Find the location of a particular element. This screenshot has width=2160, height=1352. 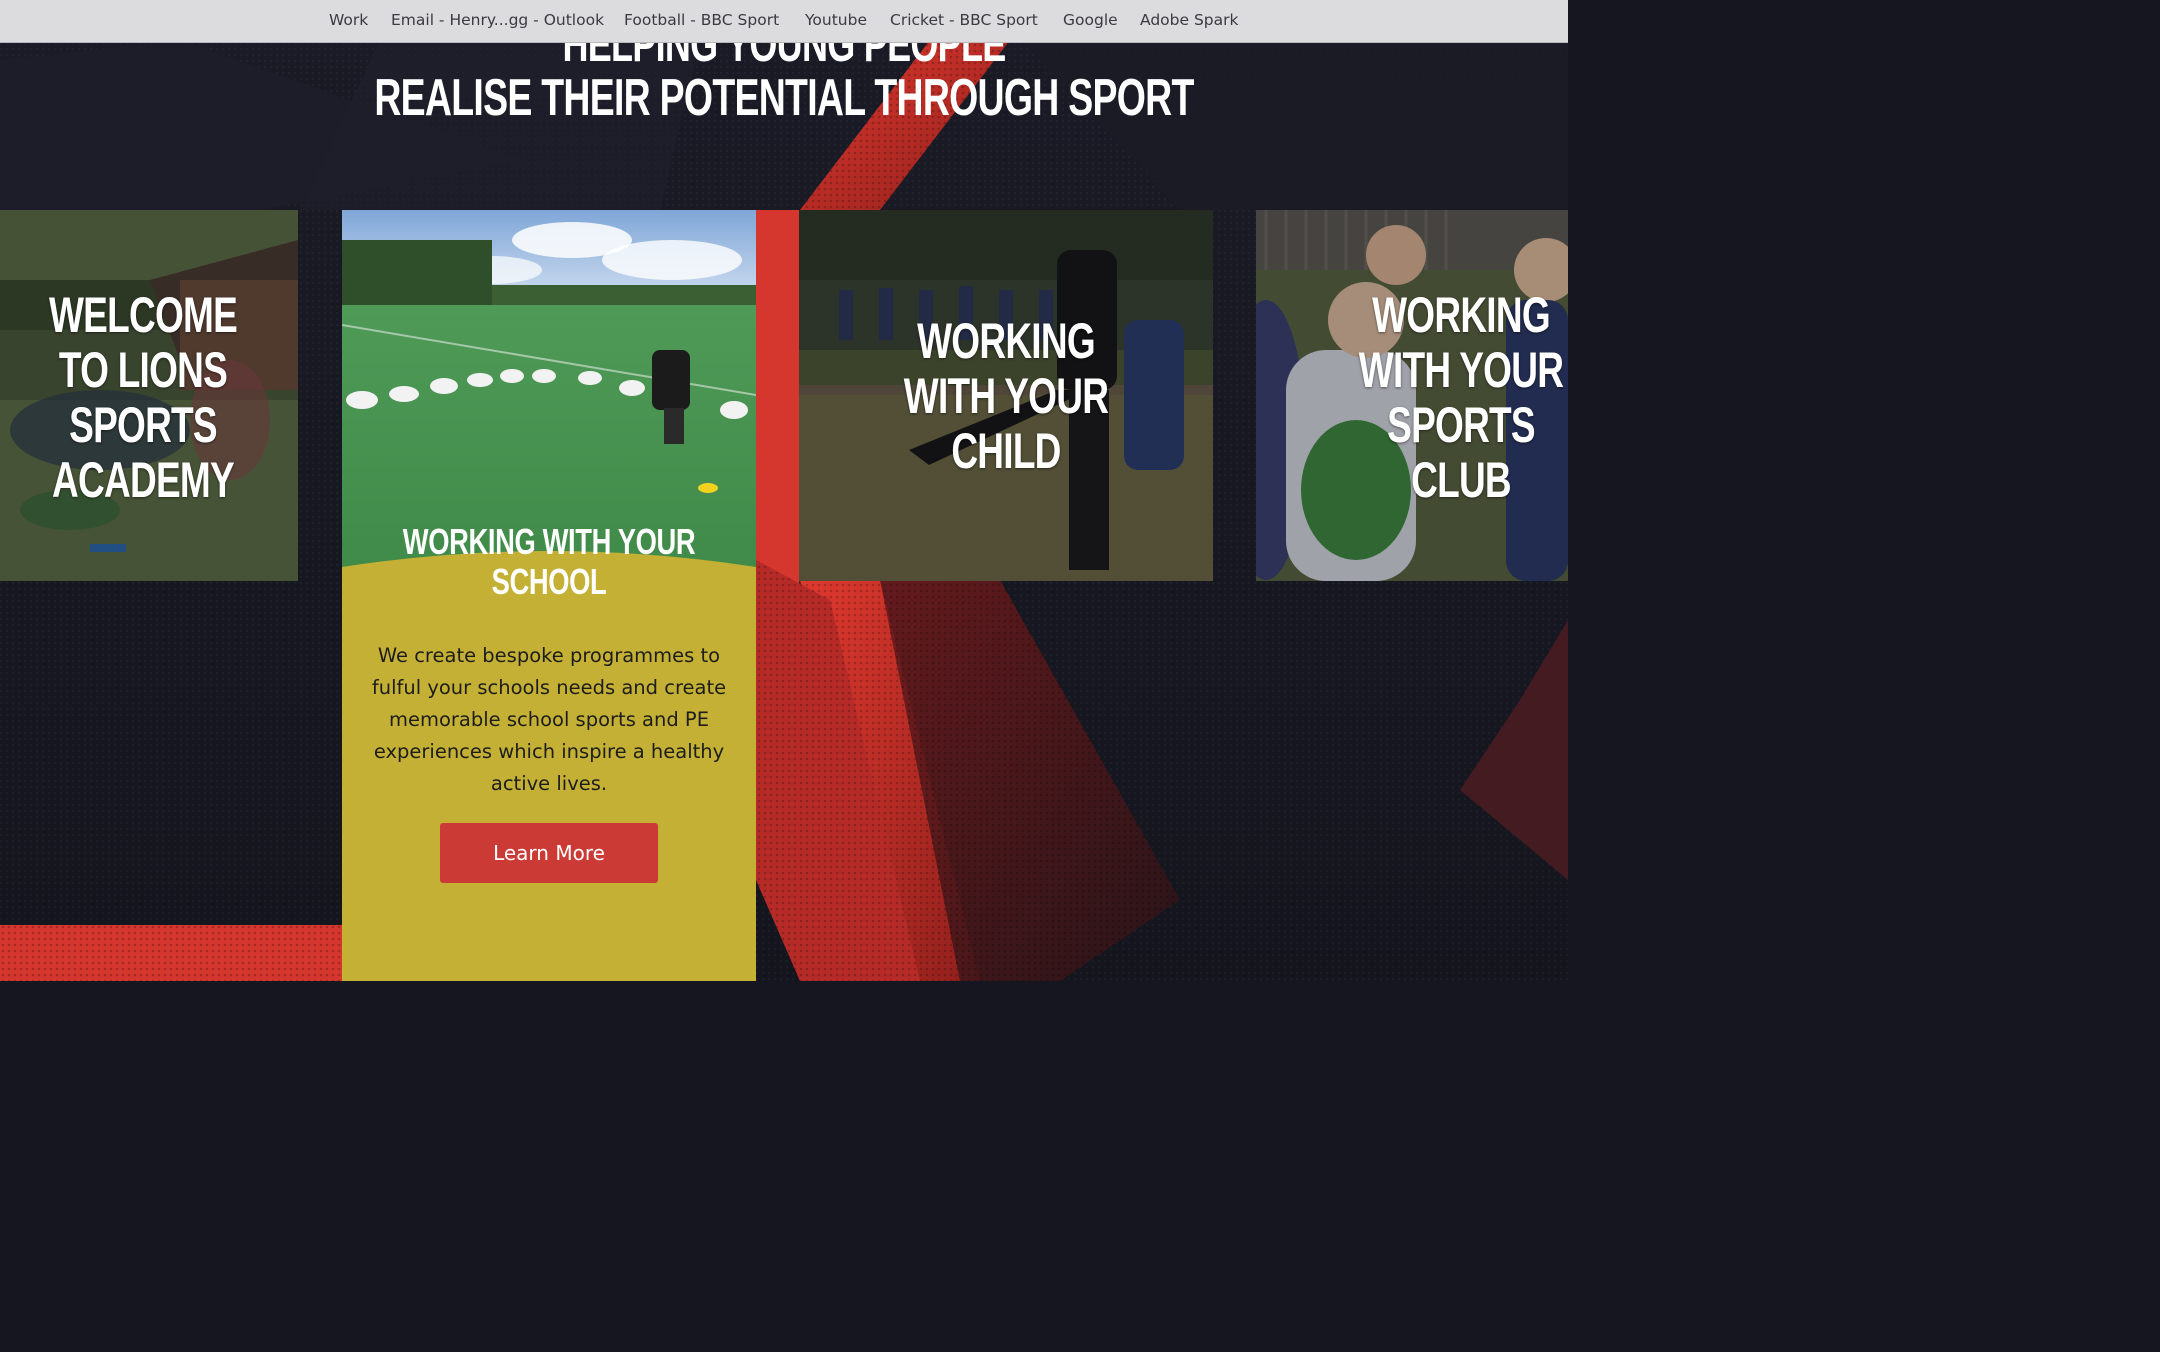

bookmark-google: Google is located at coordinates (1090, 20).